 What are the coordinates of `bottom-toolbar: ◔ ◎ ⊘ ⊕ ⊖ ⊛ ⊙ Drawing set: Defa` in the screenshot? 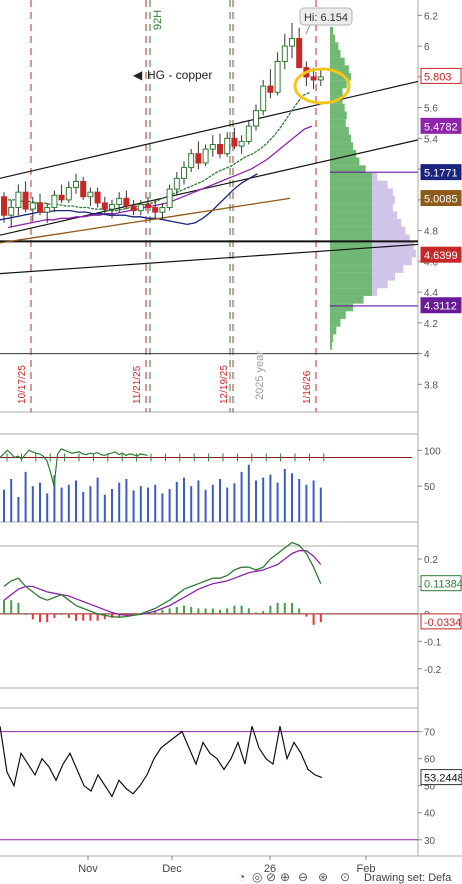 It's located at (345, 877).